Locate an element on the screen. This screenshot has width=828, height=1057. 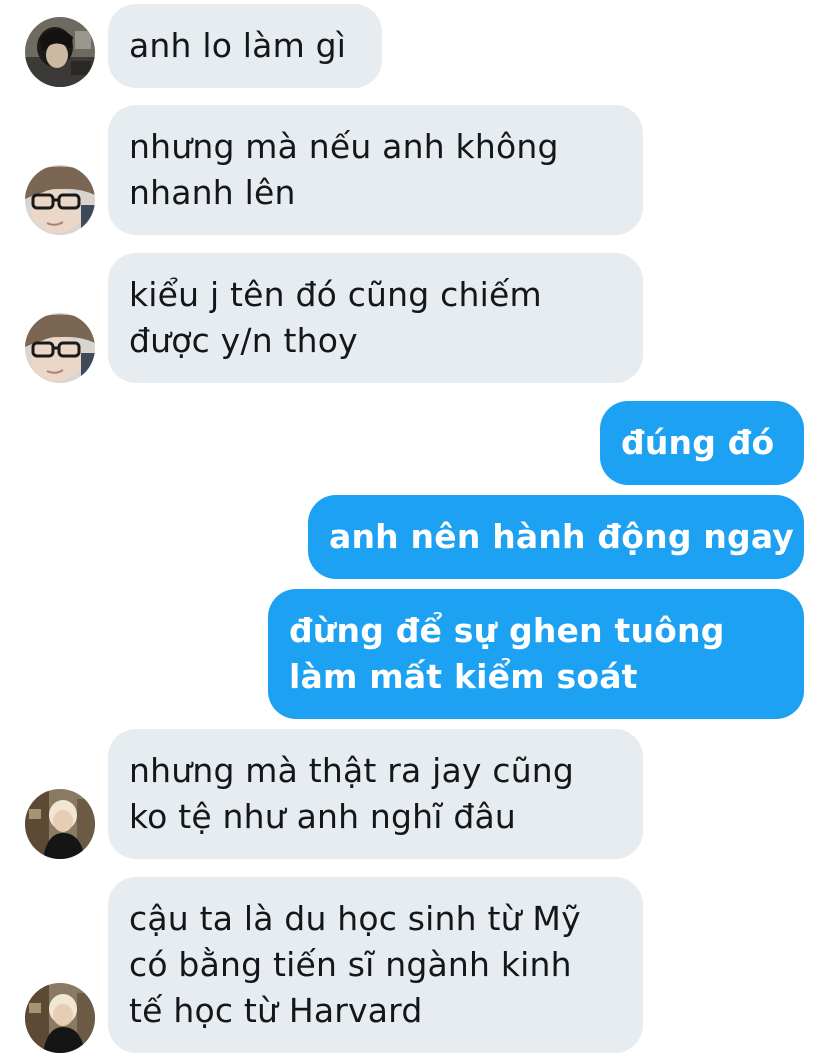
message-text: kiểu j tên đó cũng chiếm is located at coordinates (335, 294).